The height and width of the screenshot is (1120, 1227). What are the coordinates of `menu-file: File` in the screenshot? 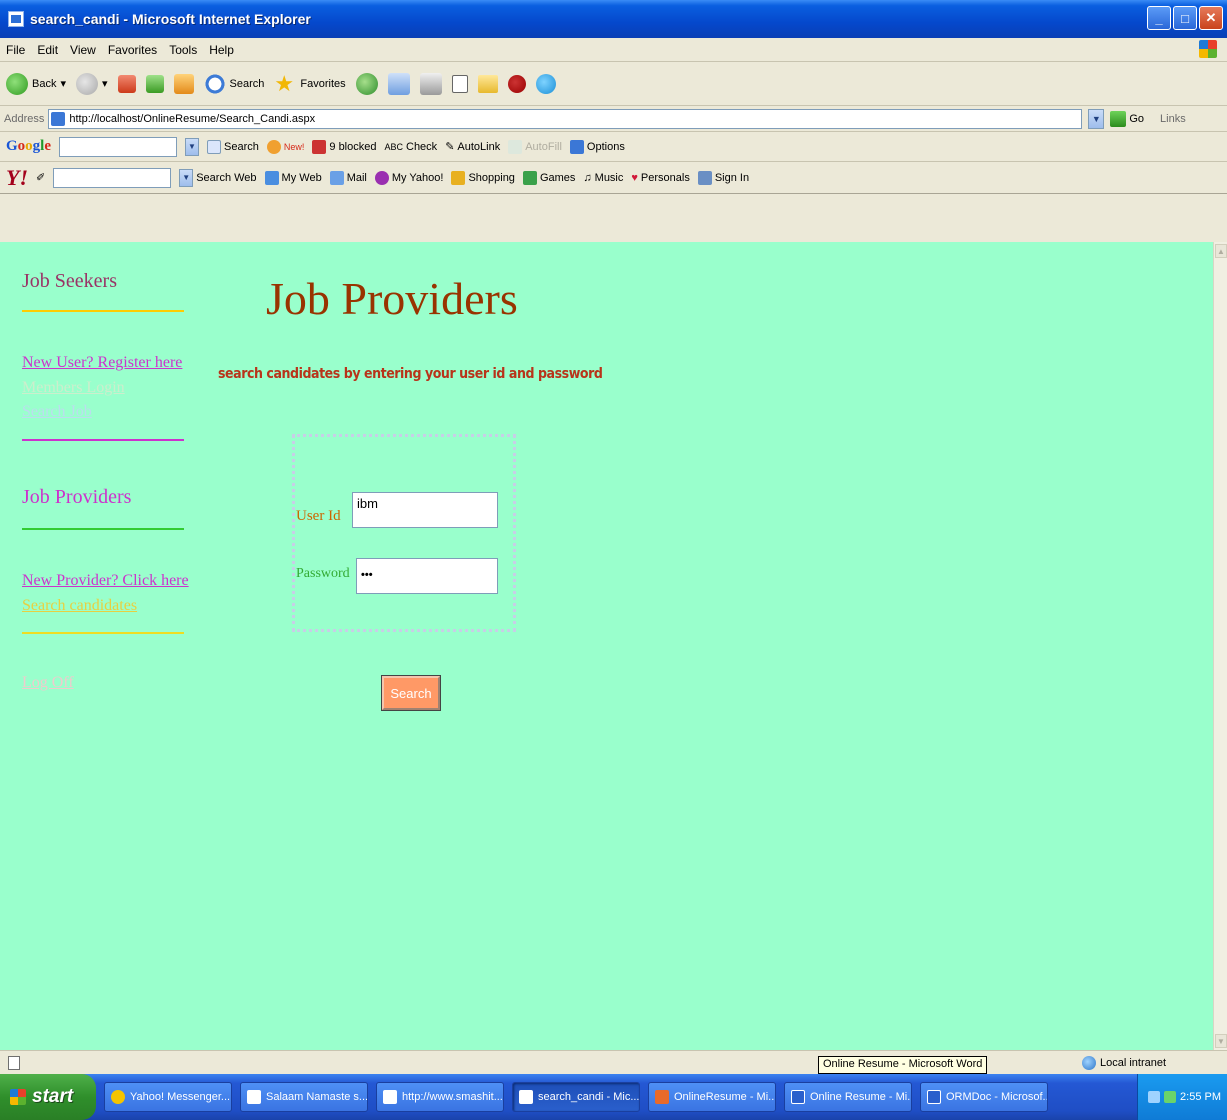 It's located at (15, 50).